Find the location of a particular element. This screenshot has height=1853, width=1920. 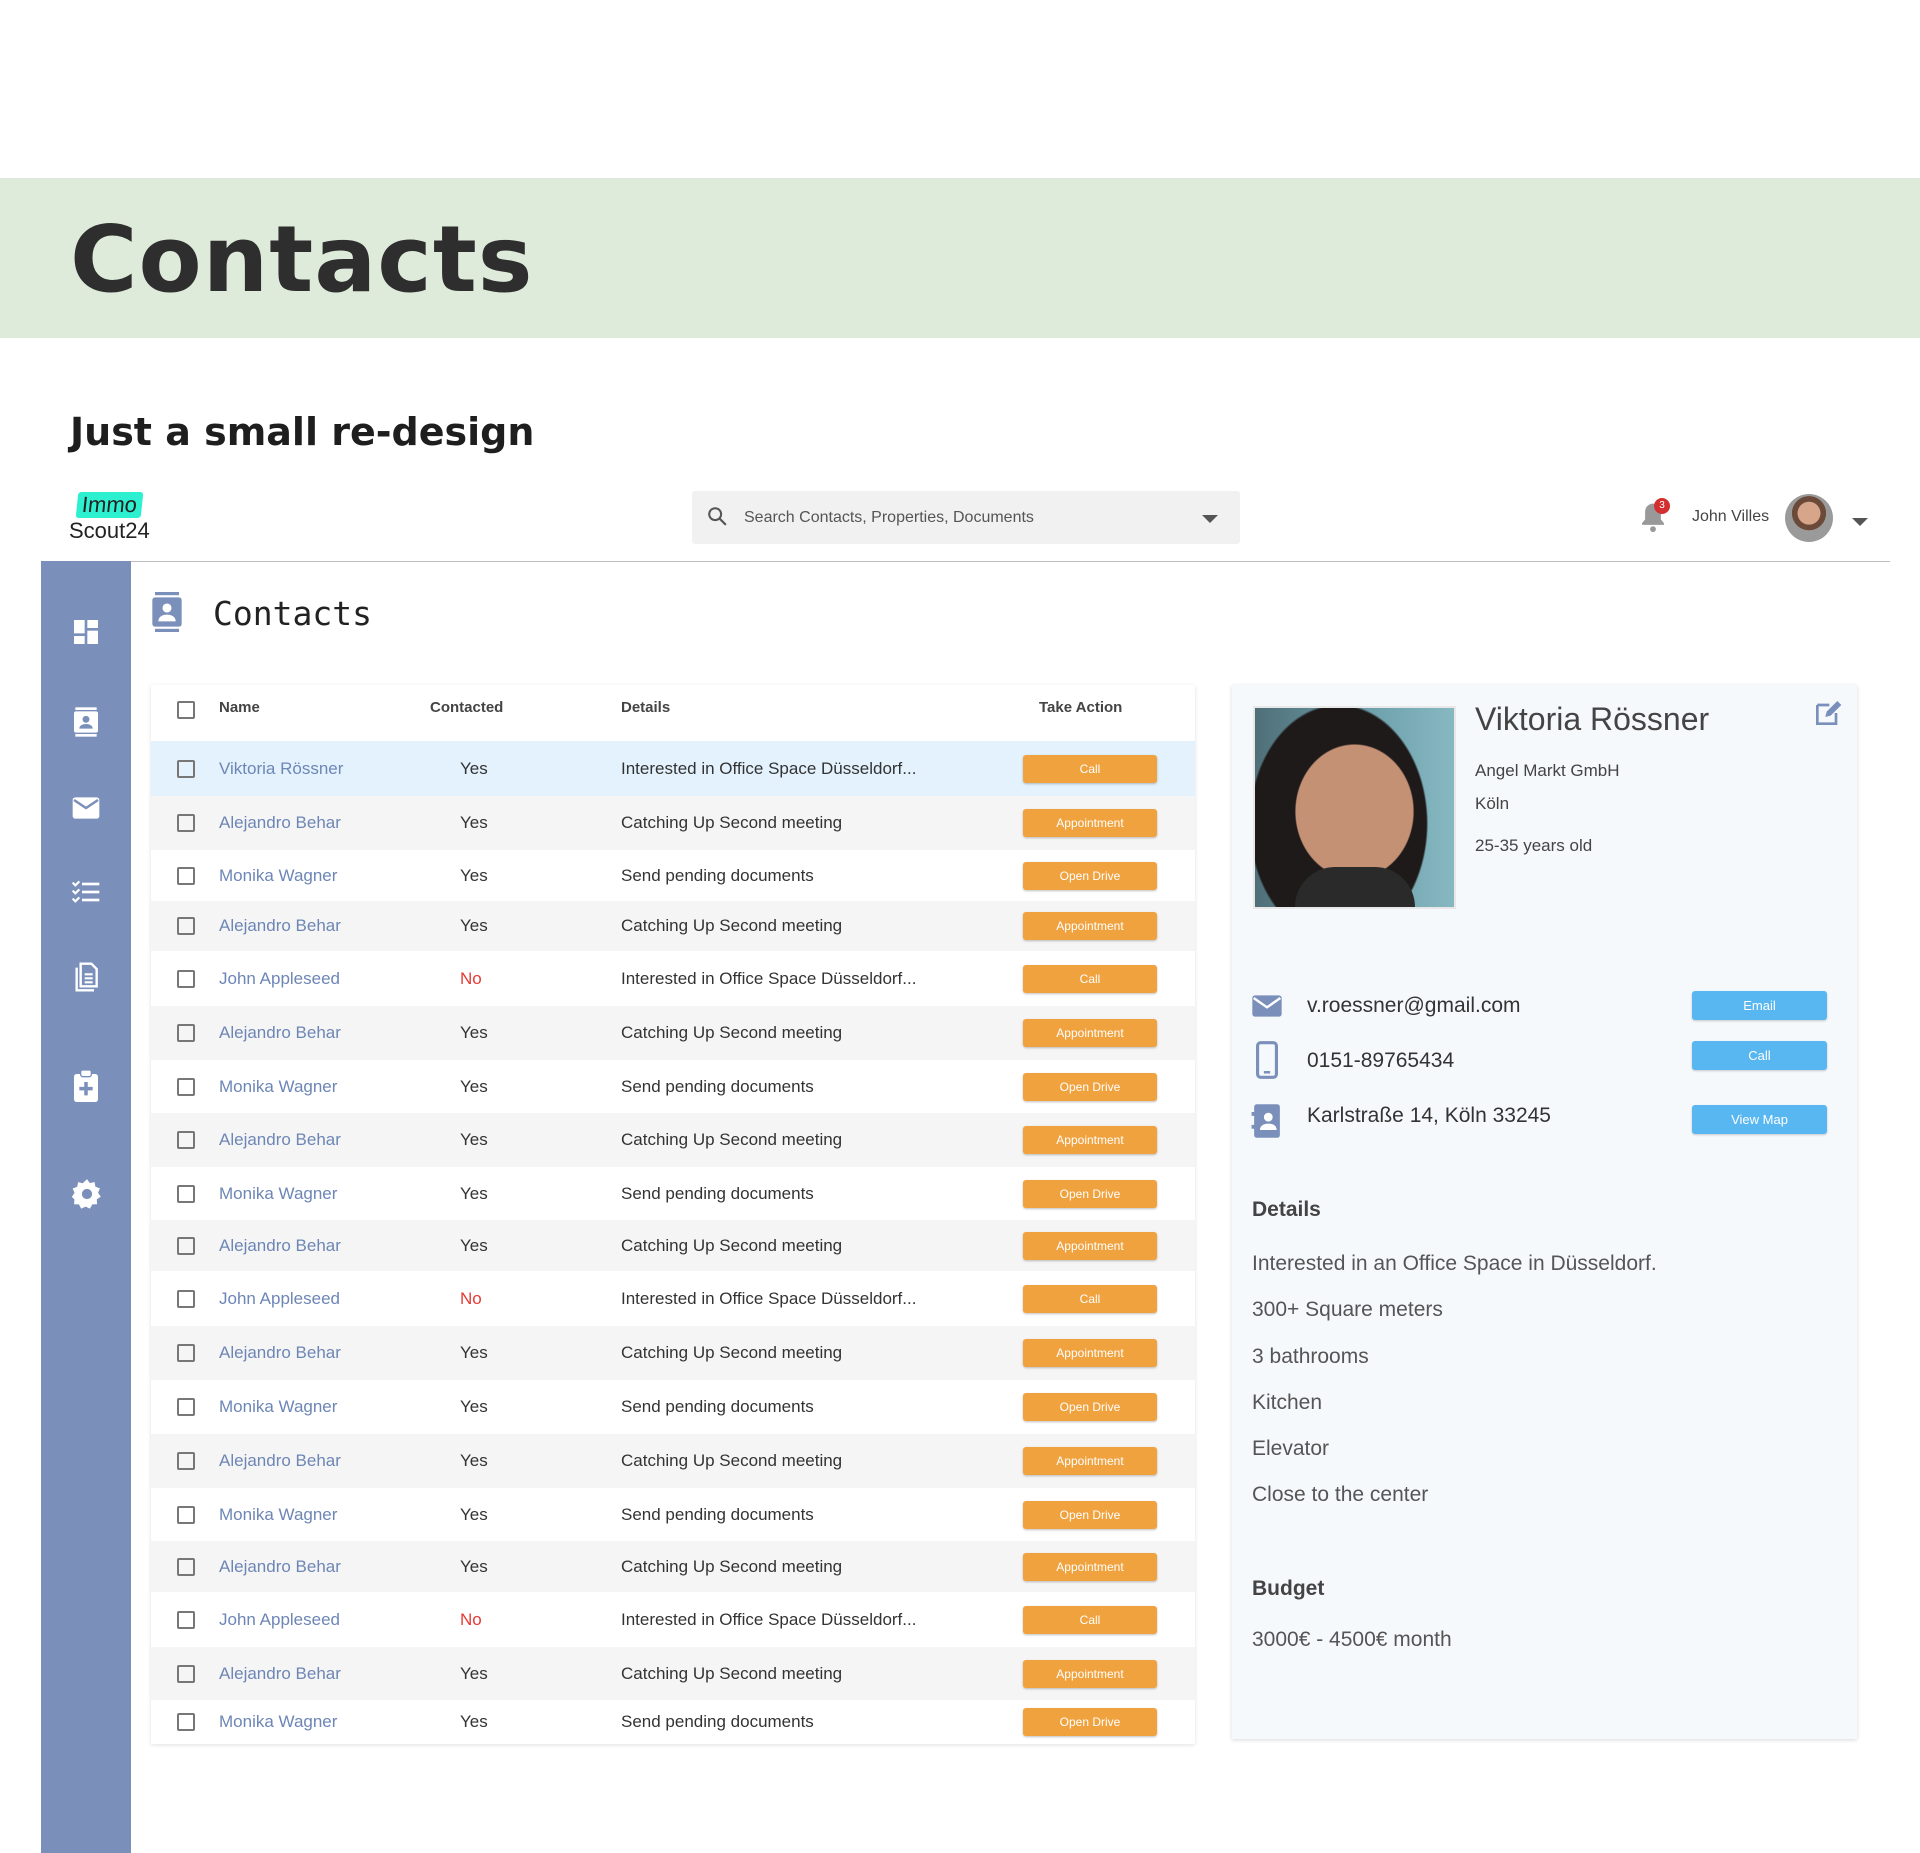

select-all-checkbox is located at coordinates (186, 710).